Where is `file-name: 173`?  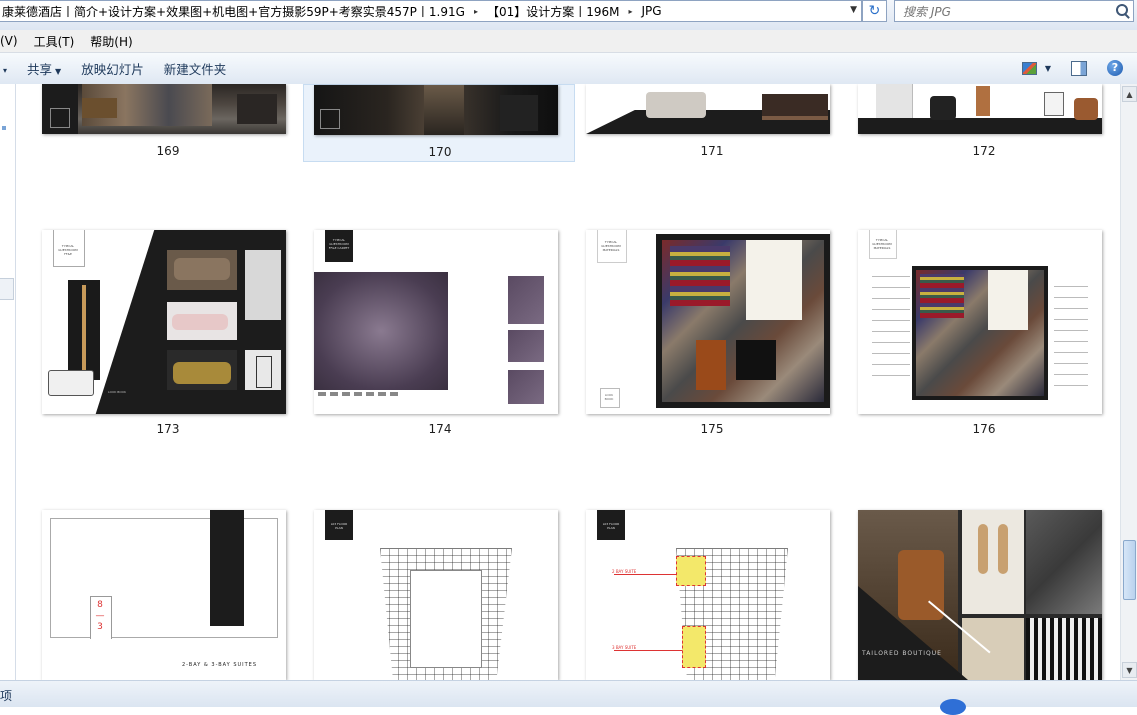 file-name: 173 is located at coordinates (168, 429).